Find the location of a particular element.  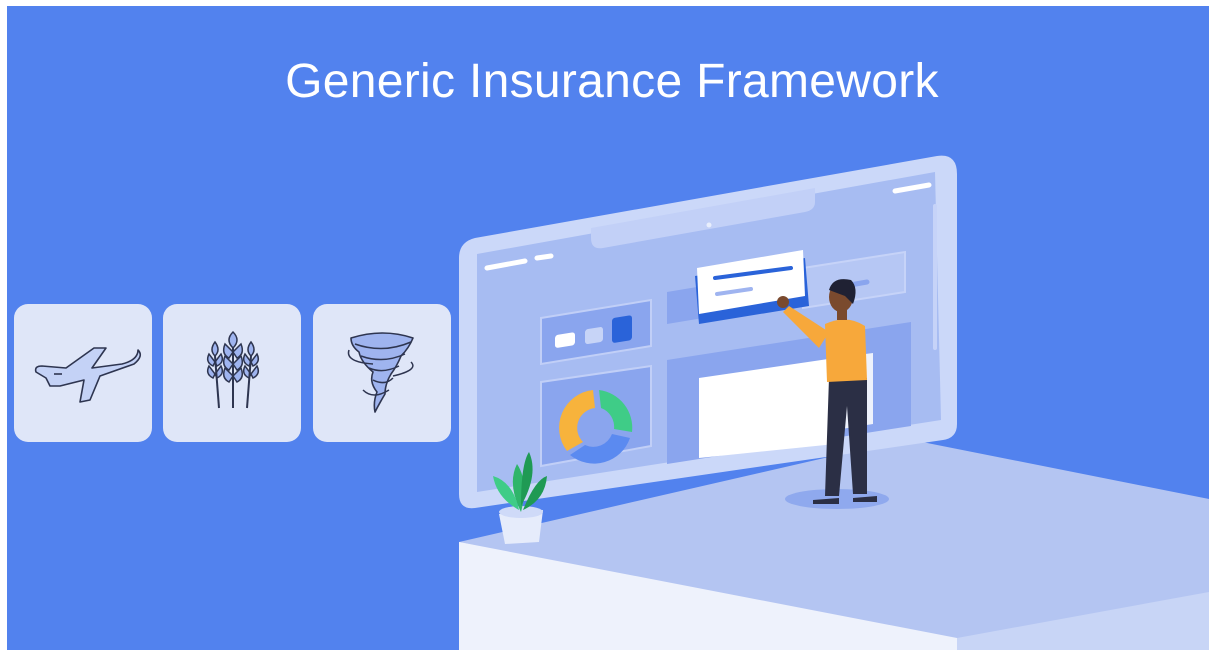

card-travel is located at coordinates (83, 373).